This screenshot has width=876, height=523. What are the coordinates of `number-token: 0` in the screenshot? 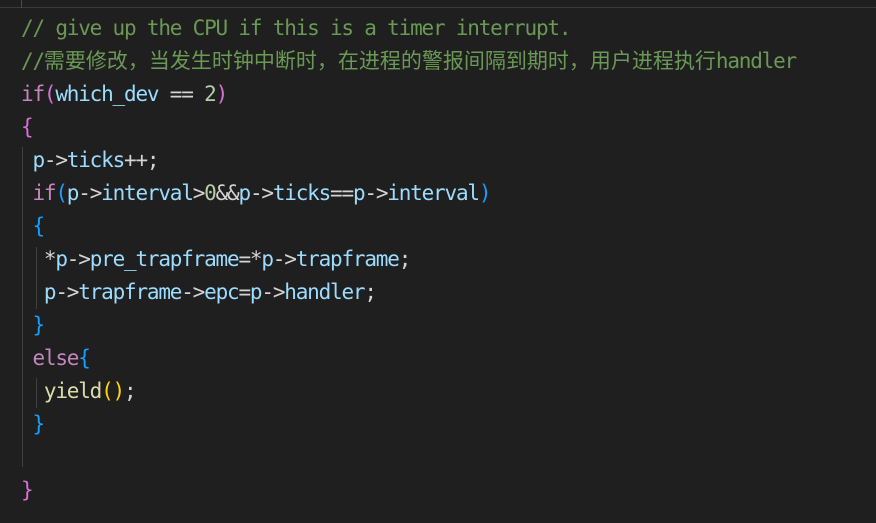 It's located at (210, 193).